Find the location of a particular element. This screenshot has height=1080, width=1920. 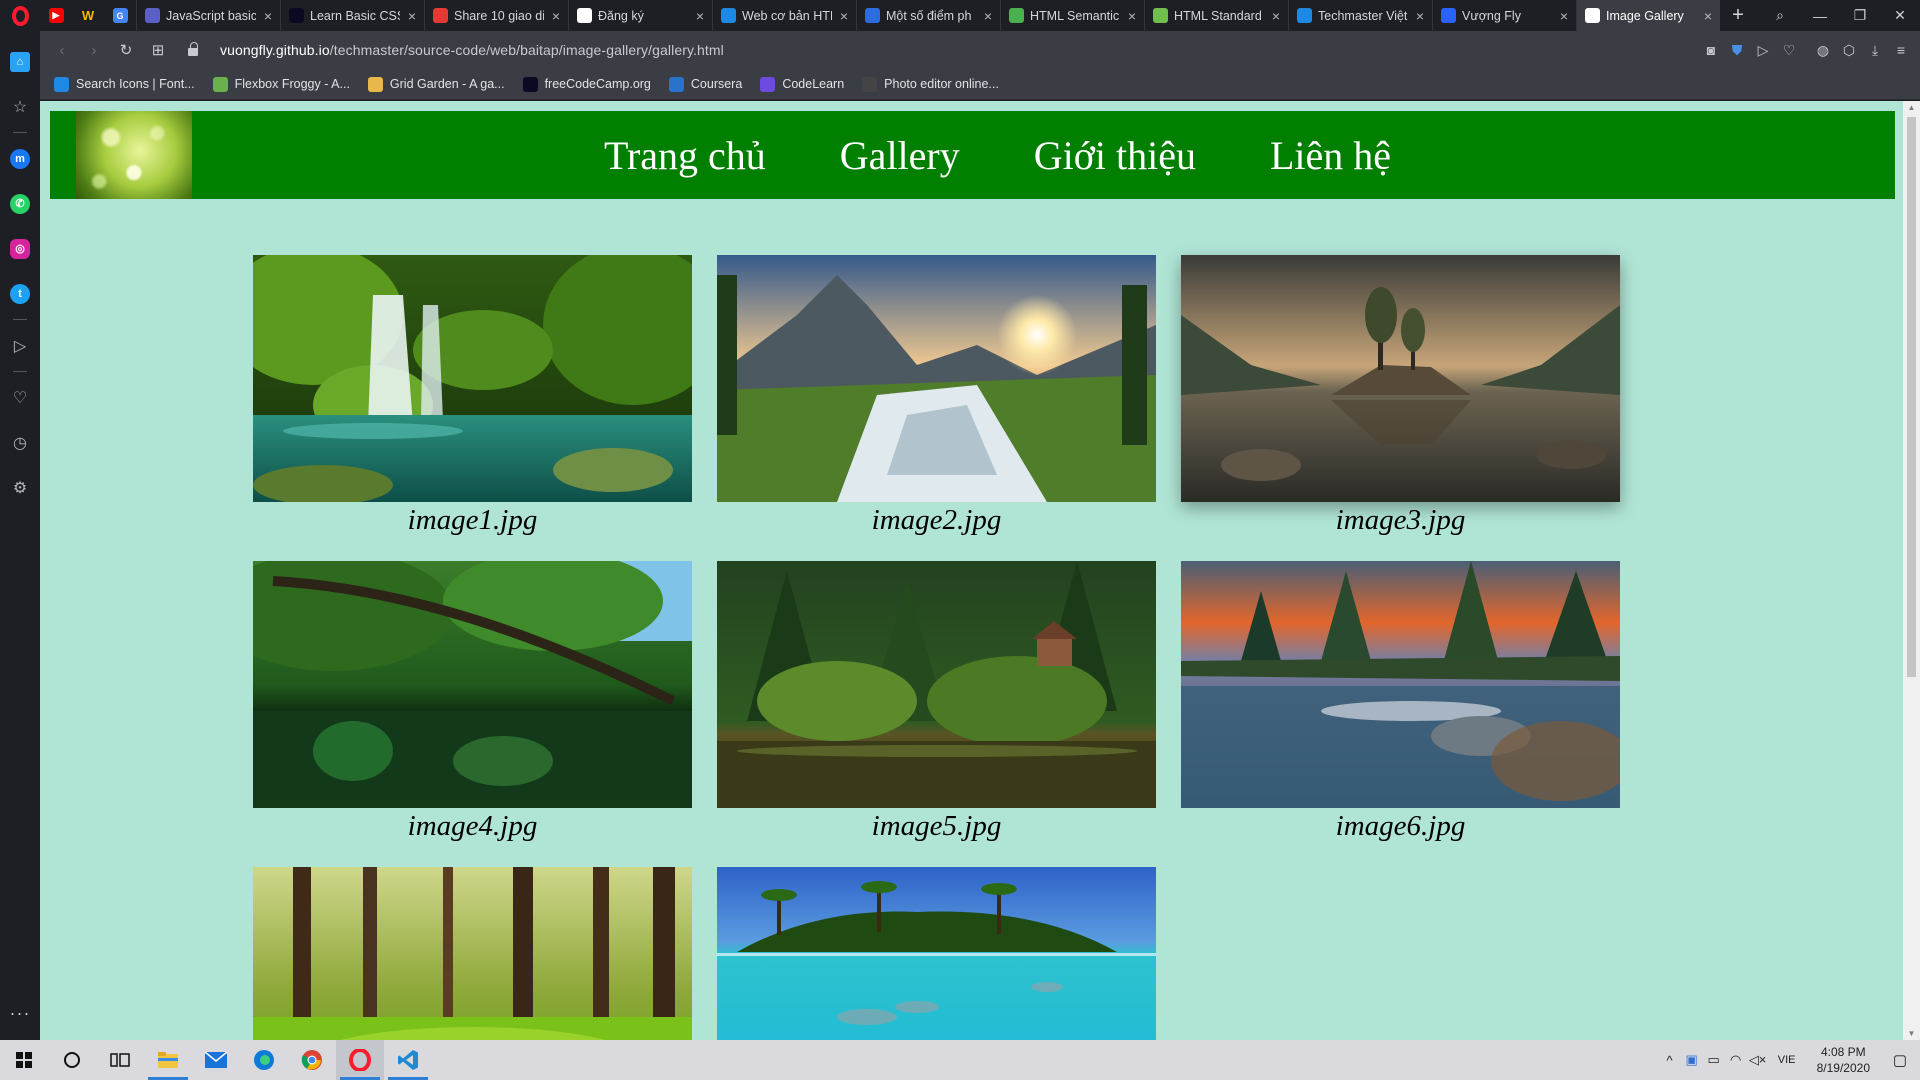

start-button is located at coordinates (24, 1060).